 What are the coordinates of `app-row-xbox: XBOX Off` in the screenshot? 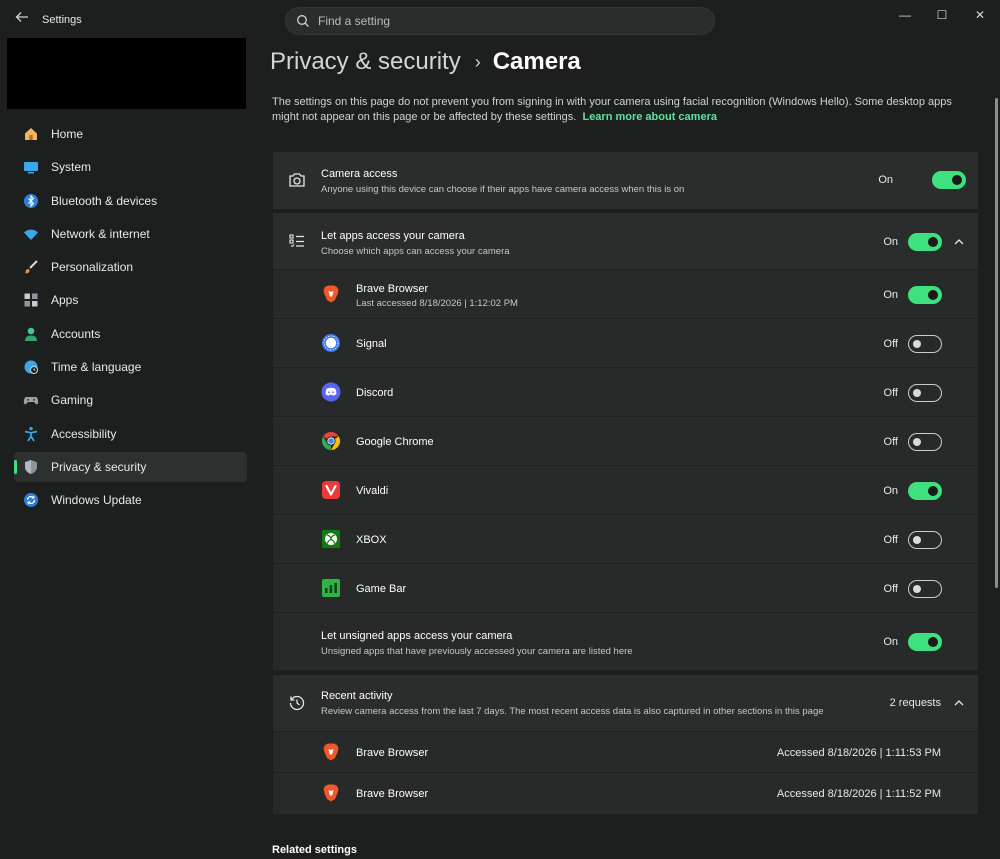 It's located at (625, 539).